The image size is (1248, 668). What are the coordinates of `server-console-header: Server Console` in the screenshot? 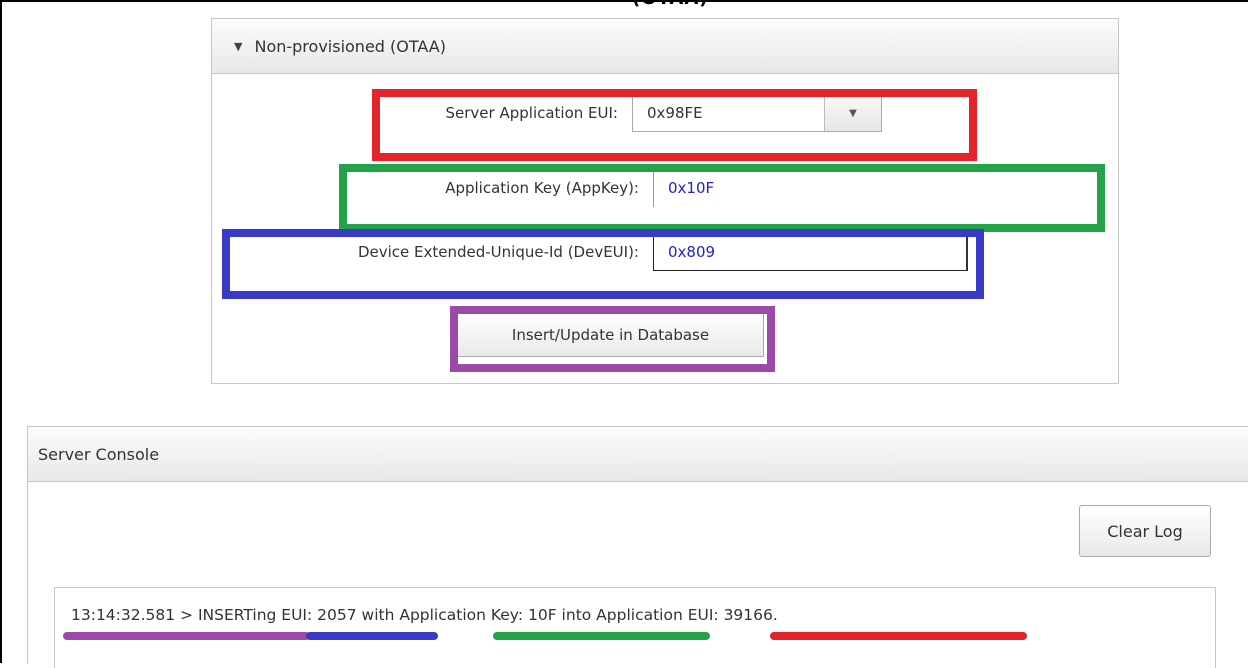 It's located at (638, 454).